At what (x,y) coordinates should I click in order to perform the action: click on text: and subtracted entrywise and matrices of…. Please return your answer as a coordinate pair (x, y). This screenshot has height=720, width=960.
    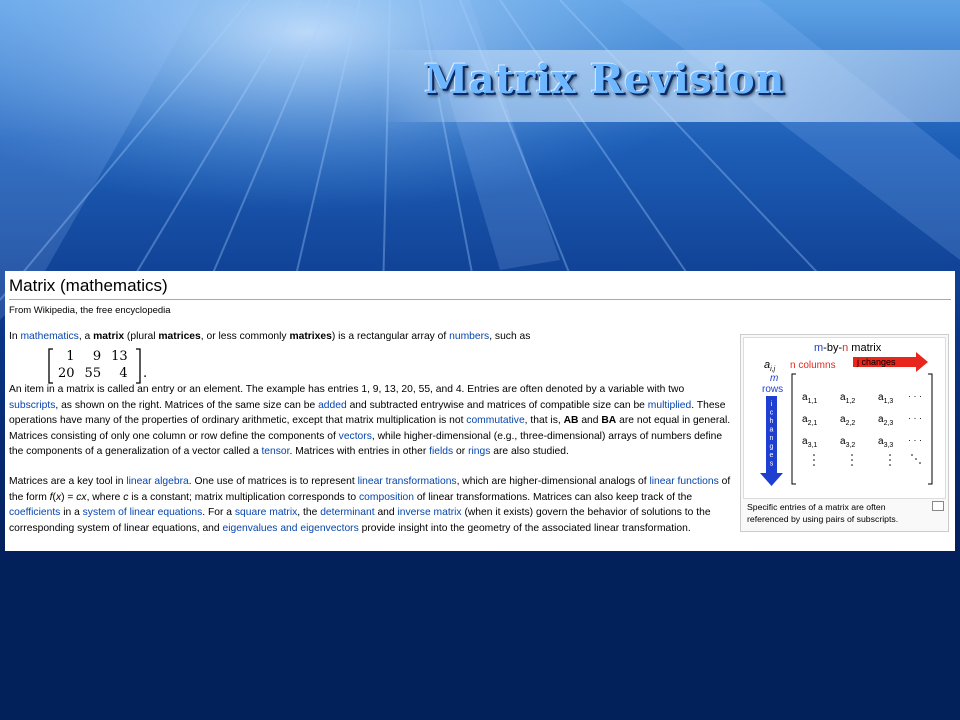
    Looking at the image, I should click on (497, 405).